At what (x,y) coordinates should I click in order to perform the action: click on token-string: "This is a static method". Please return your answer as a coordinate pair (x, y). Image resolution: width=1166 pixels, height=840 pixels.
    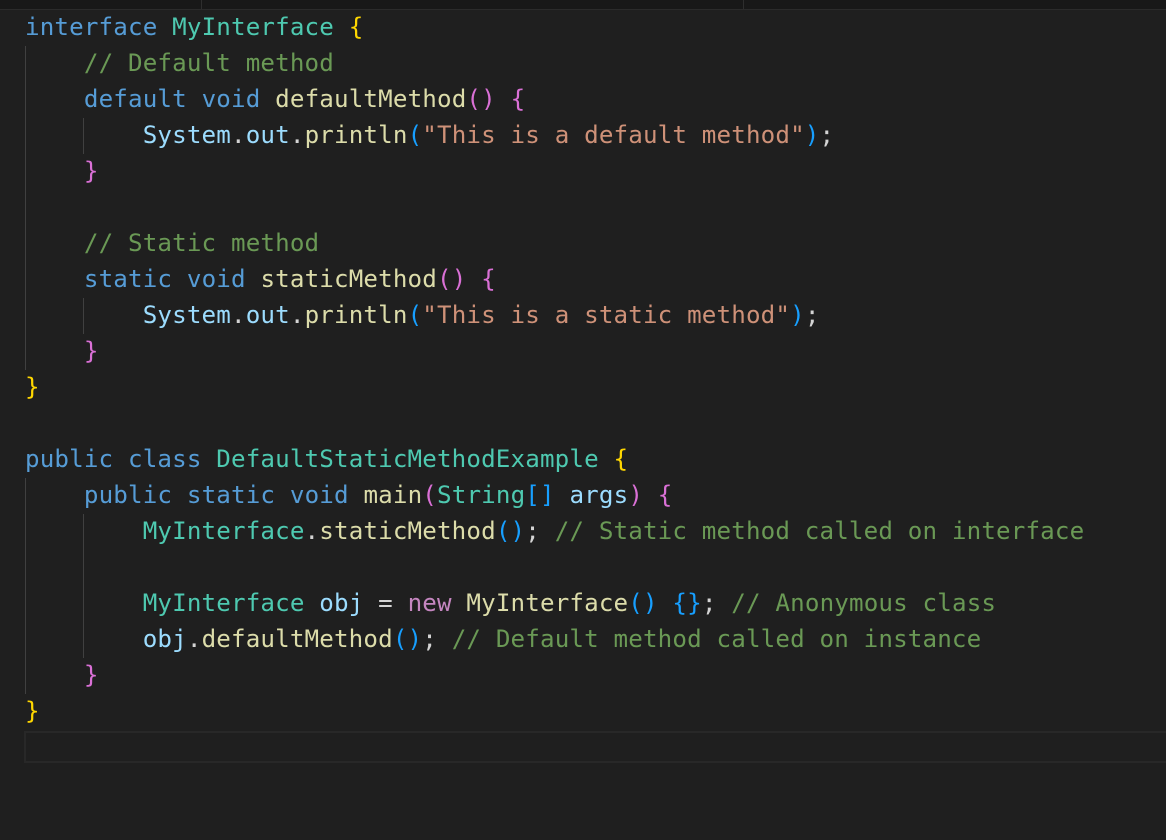
    Looking at the image, I should click on (606, 315).